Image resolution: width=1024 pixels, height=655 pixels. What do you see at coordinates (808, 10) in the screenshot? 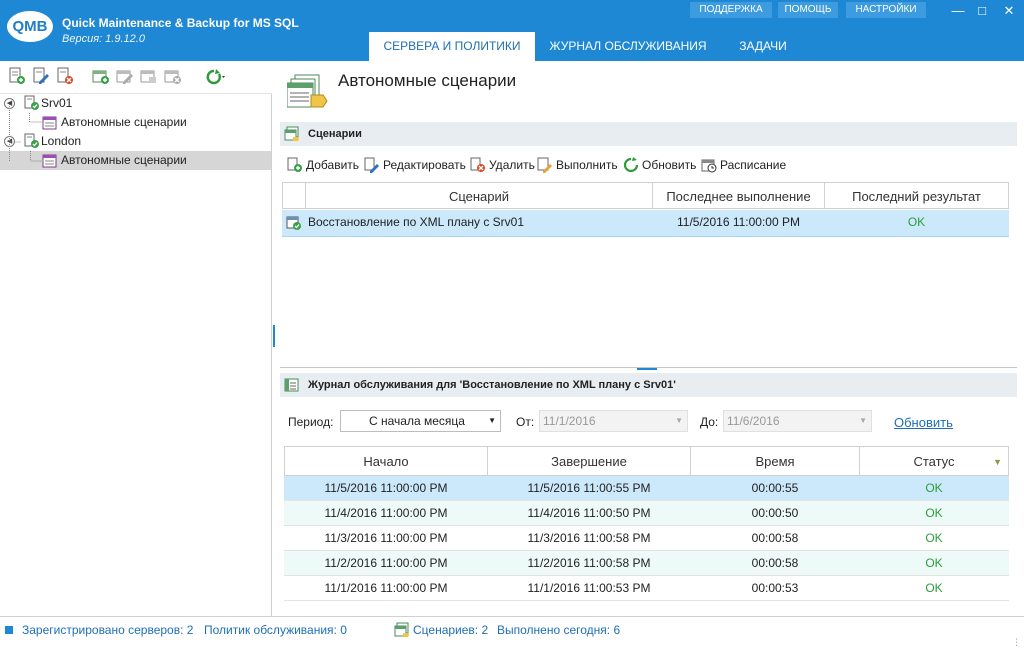
I see `help-button: ПОМОЩЬ` at bounding box center [808, 10].